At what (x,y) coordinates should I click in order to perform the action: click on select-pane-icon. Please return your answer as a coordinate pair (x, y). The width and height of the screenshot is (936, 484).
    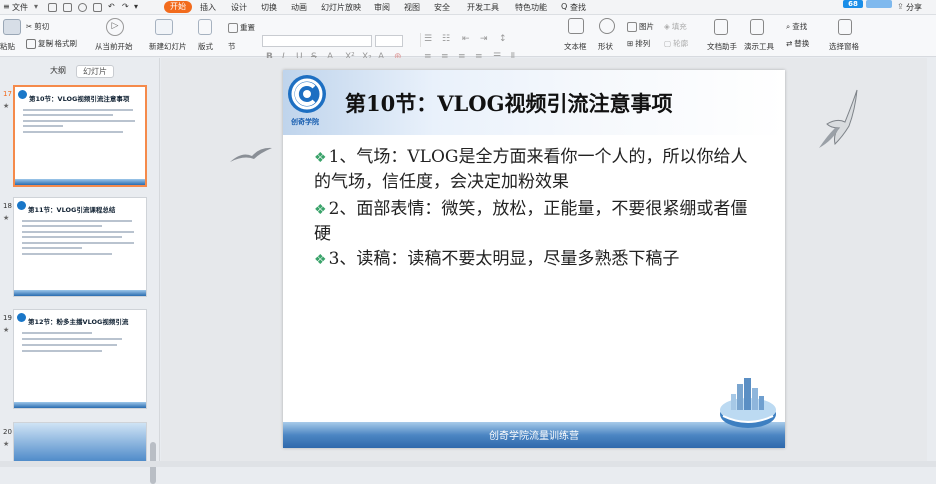
    Looking at the image, I should click on (845, 27).